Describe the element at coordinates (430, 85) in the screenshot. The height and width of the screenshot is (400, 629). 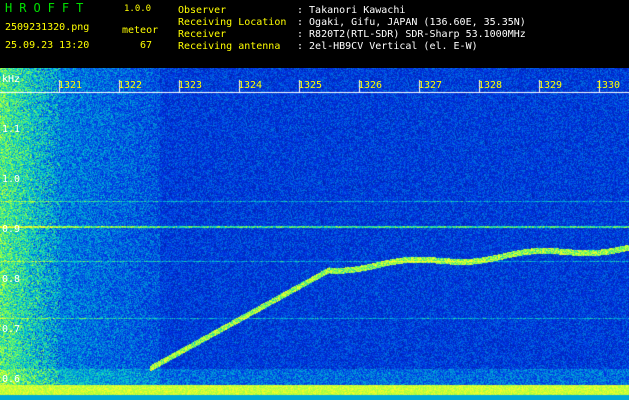
I see `time-tick-label: 1327` at that location.